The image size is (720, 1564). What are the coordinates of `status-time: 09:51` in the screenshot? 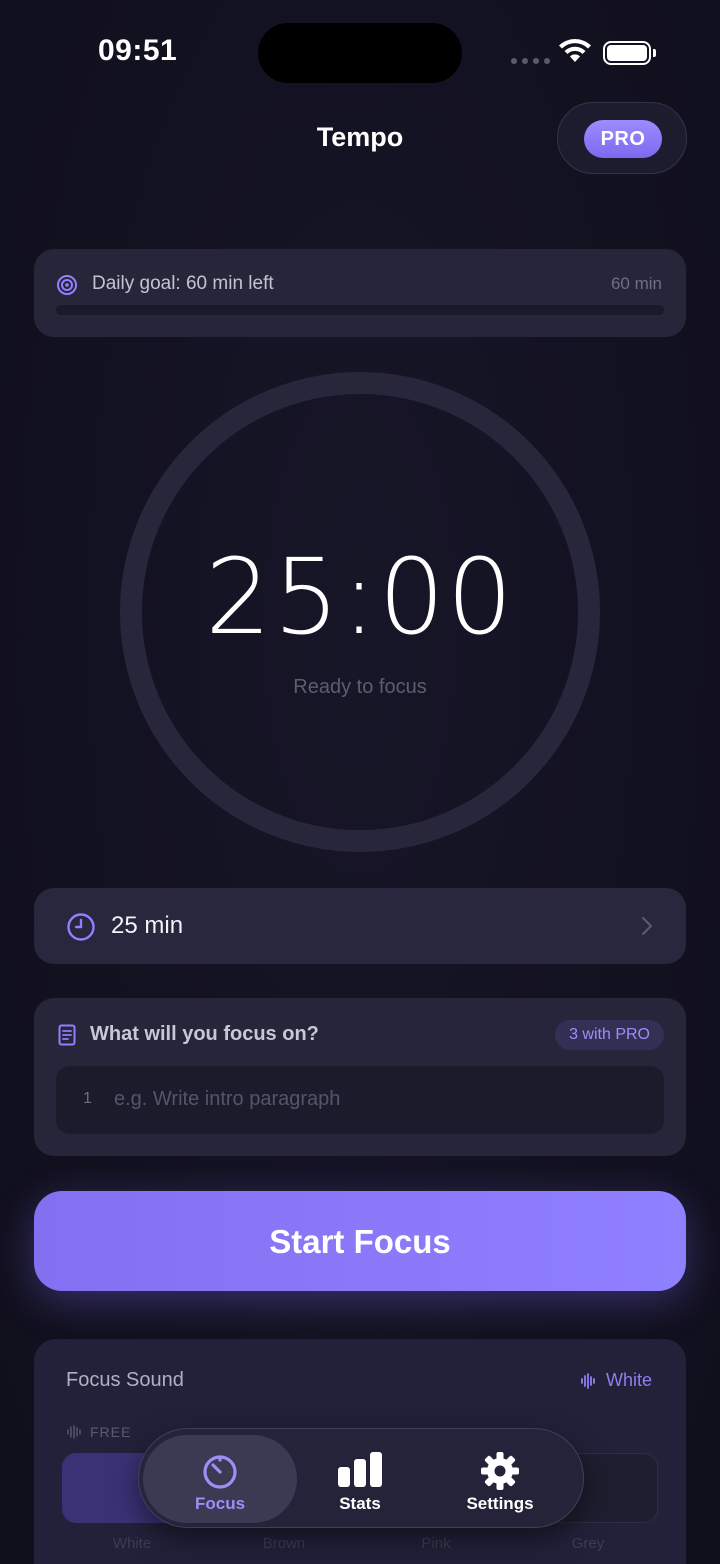 It's located at (138, 50).